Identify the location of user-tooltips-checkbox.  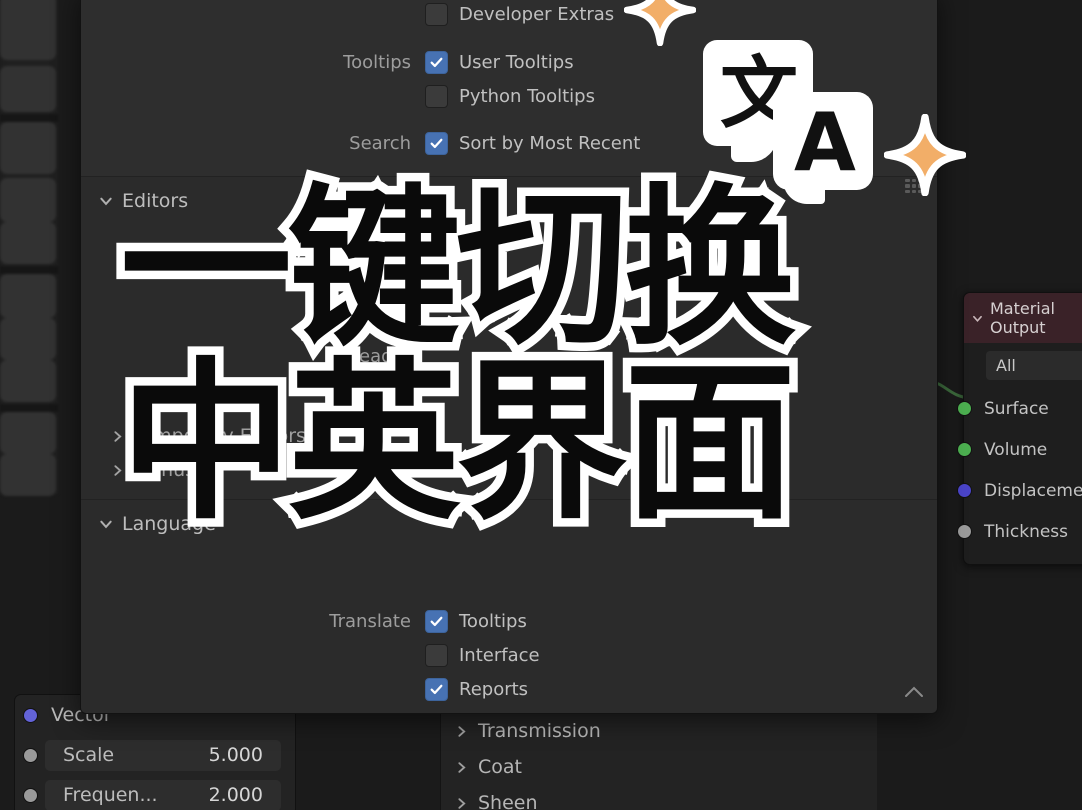
(436, 62).